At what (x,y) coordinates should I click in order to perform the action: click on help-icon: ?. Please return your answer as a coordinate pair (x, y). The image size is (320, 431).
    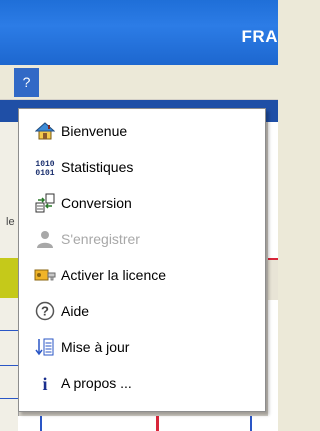
    Looking at the image, I should click on (45, 311).